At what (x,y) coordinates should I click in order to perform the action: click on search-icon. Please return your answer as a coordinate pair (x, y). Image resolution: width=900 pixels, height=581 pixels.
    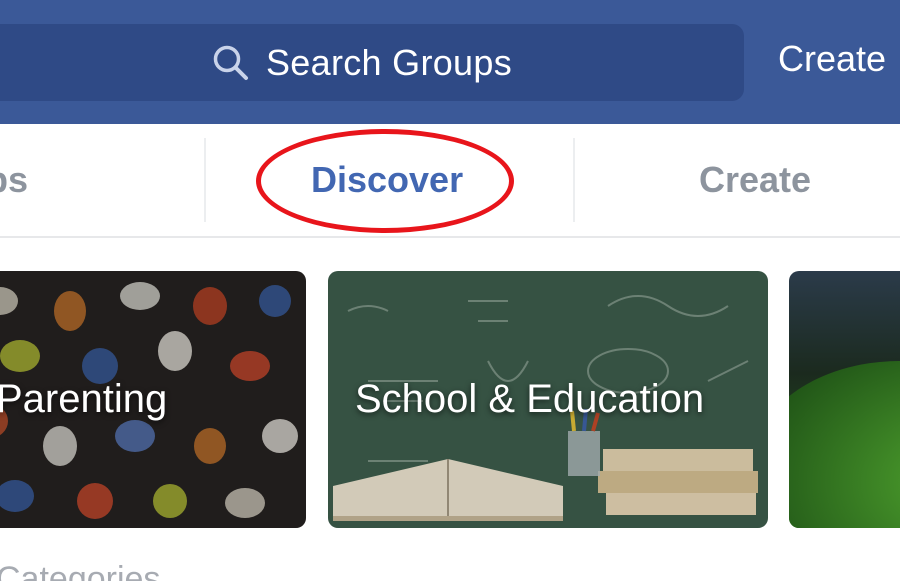
    Looking at the image, I should click on (231, 63).